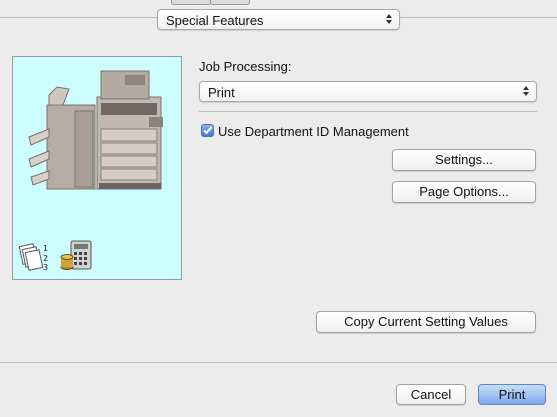 The width and height of the screenshot is (557, 417). I want to click on panel-select-popup: Special Features, so click(278, 19).